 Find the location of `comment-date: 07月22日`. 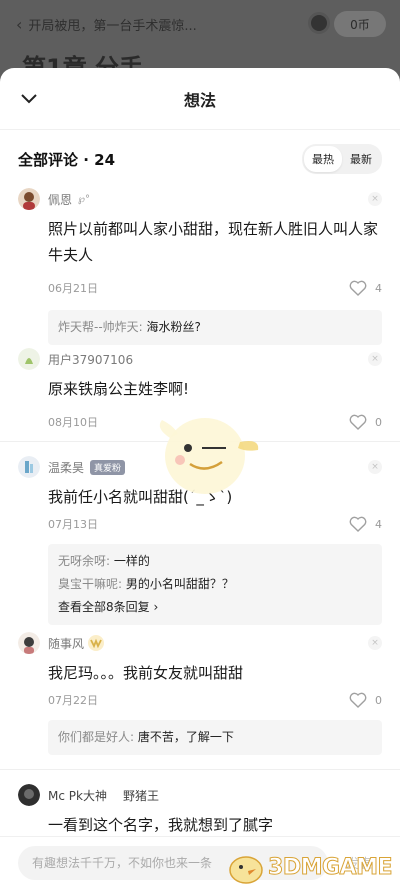

comment-date: 07月22日 is located at coordinates (73, 700).